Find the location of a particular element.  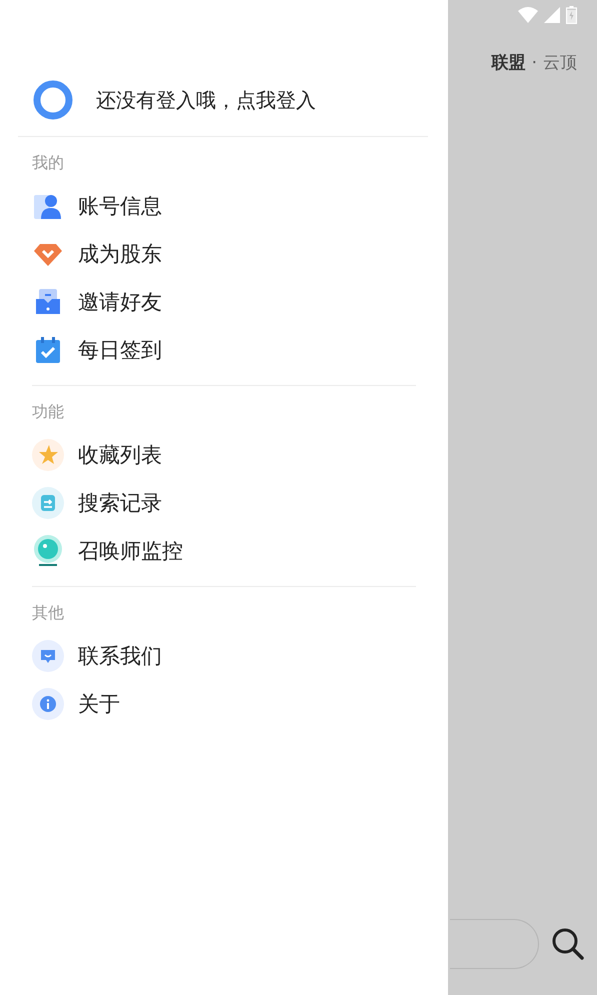

menu-item: 关于 is located at coordinates (240, 704).